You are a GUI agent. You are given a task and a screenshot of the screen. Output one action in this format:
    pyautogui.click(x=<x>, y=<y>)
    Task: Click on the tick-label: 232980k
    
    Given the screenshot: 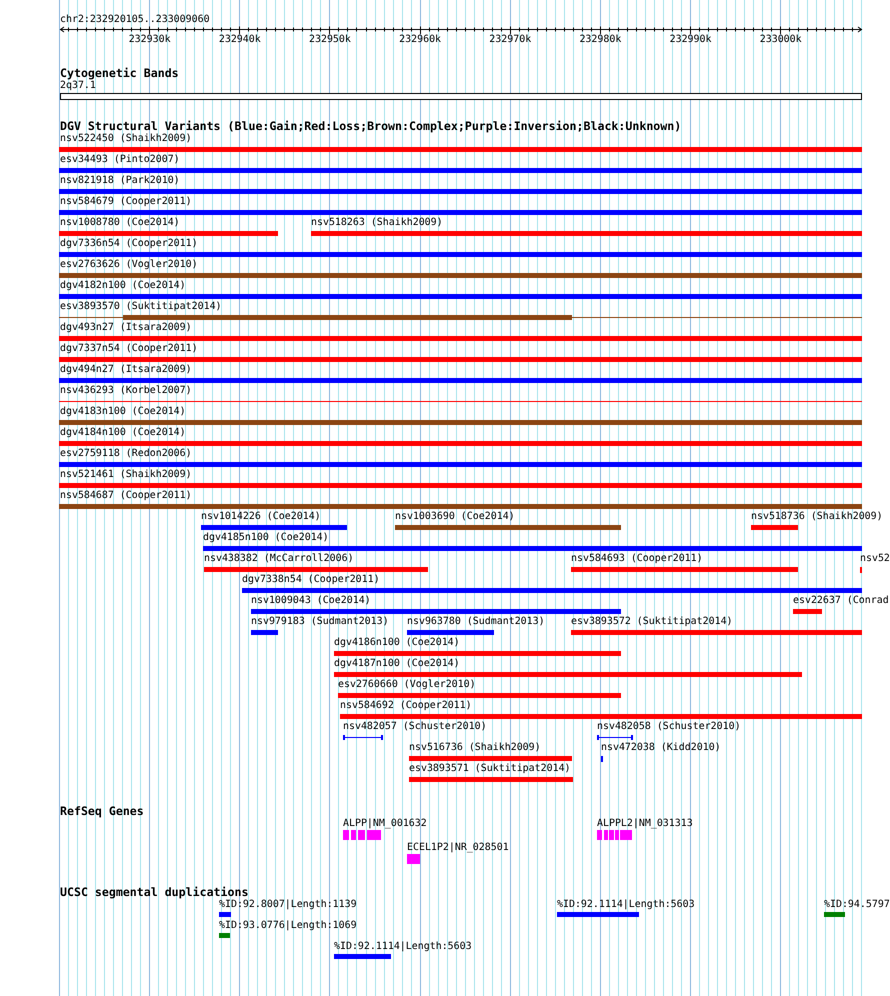 What is the action you would take?
    pyautogui.click(x=600, y=39)
    